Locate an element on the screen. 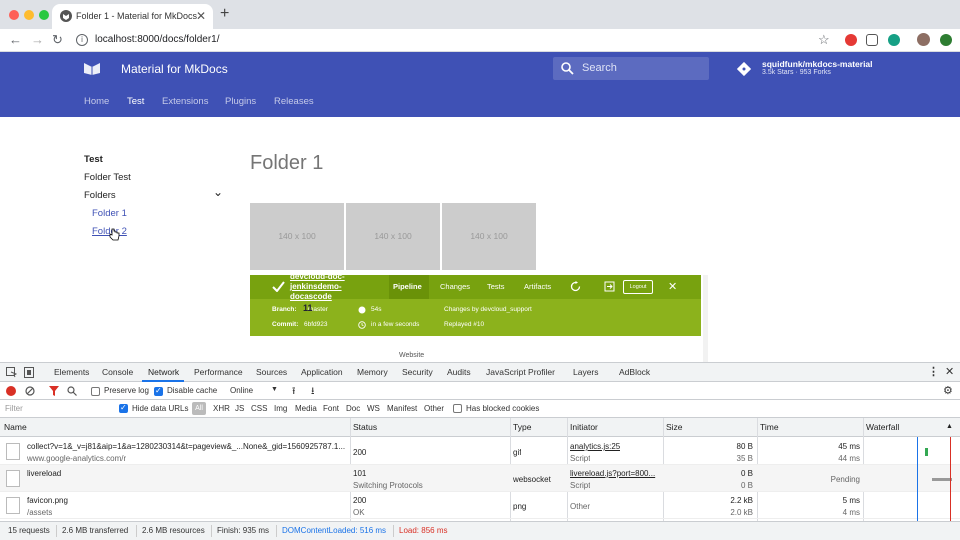  device-toolbar-icon is located at coordinates (29, 372).